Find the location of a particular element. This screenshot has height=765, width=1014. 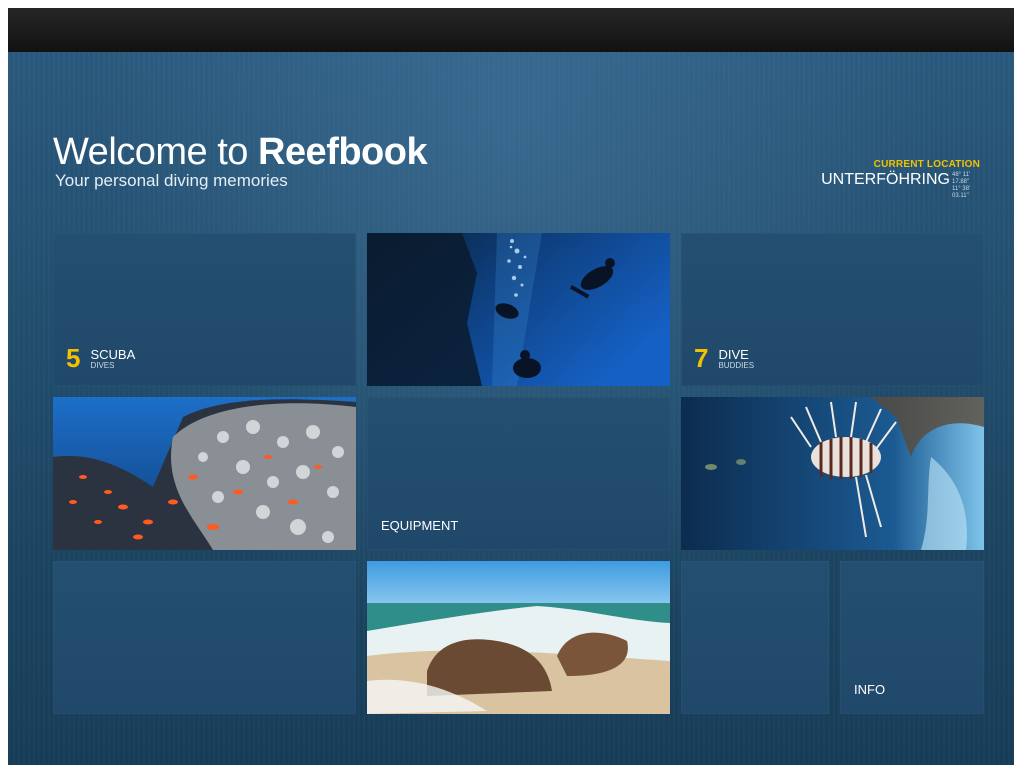

tile-beach-photo is located at coordinates (518, 637).